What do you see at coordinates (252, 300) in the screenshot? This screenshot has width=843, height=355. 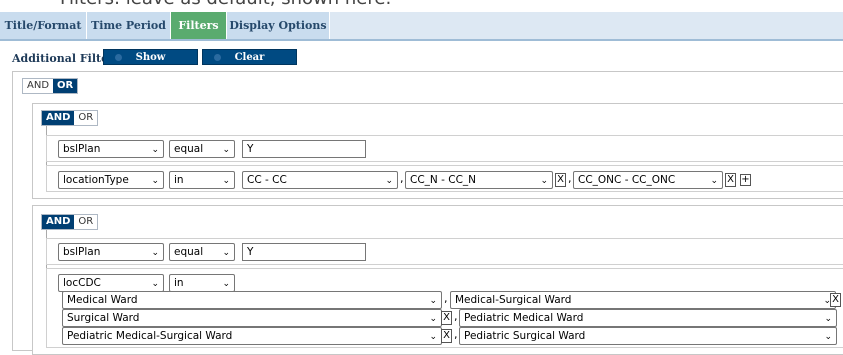 I see `value-select: Medical Ward ⌄` at bounding box center [252, 300].